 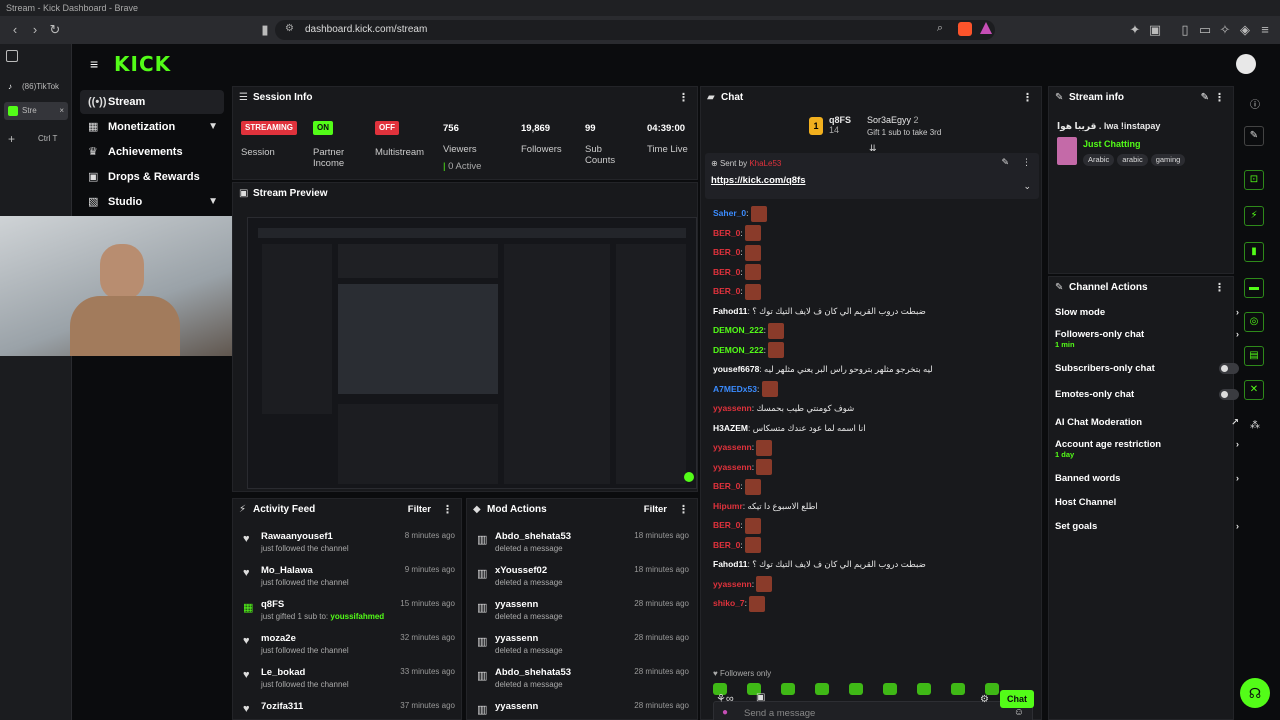 I want to click on poll-icon: ▤, so click(x=1254, y=356).